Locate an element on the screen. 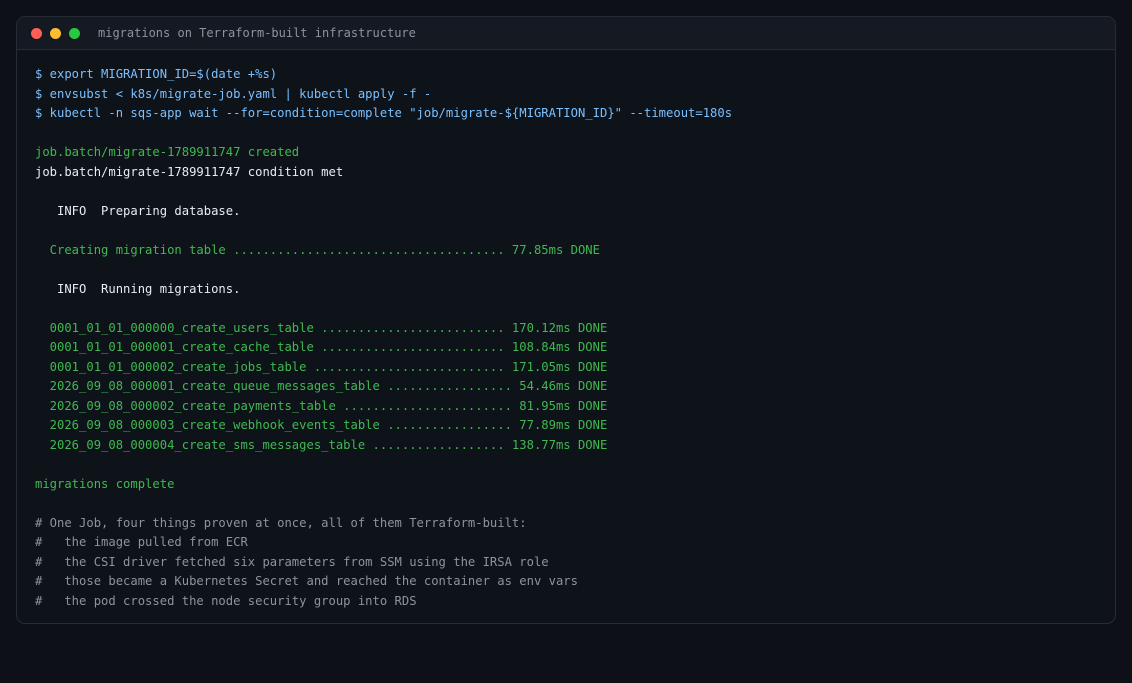  minimize-window-button is located at coordinates (55, 33).